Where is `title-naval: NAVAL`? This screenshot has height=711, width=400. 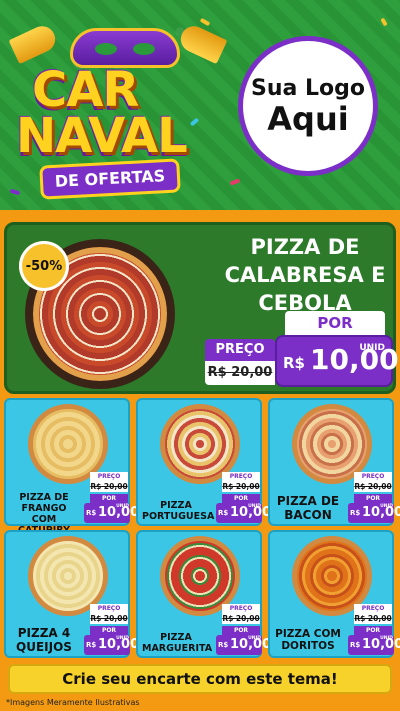 title-naval: NAVAL is located at coordinates (102, 136).